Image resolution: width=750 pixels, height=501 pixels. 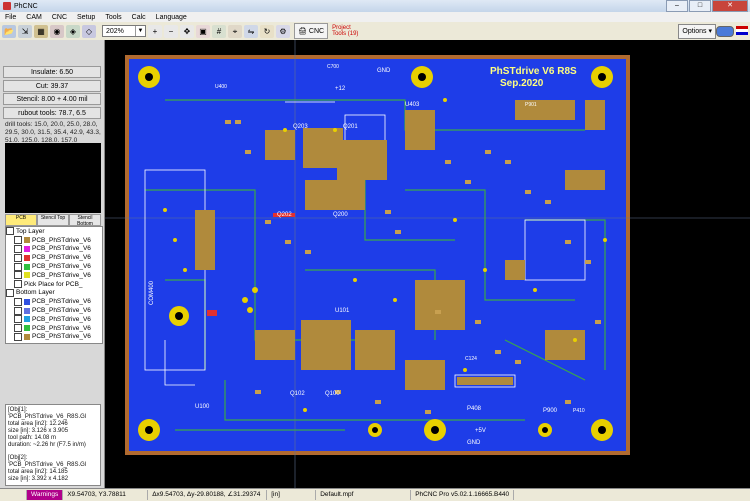 I want to click on menu-cnc: CNC, so click(x=59, y=17).